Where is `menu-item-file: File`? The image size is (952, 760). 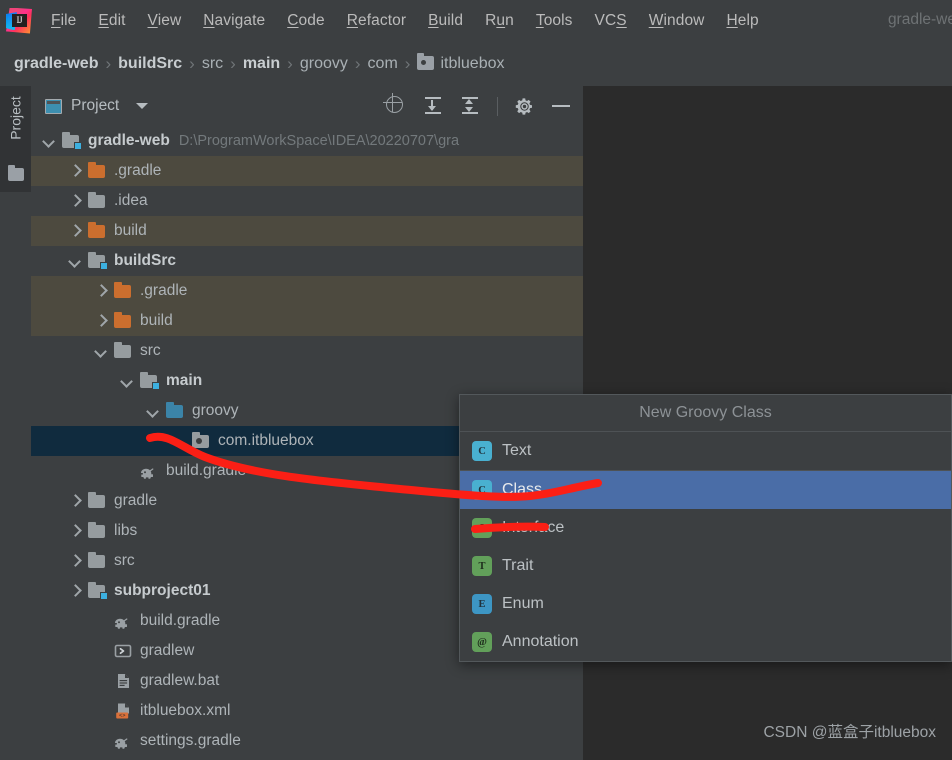 menu-item-file: File is located at coordinates (63, 21).